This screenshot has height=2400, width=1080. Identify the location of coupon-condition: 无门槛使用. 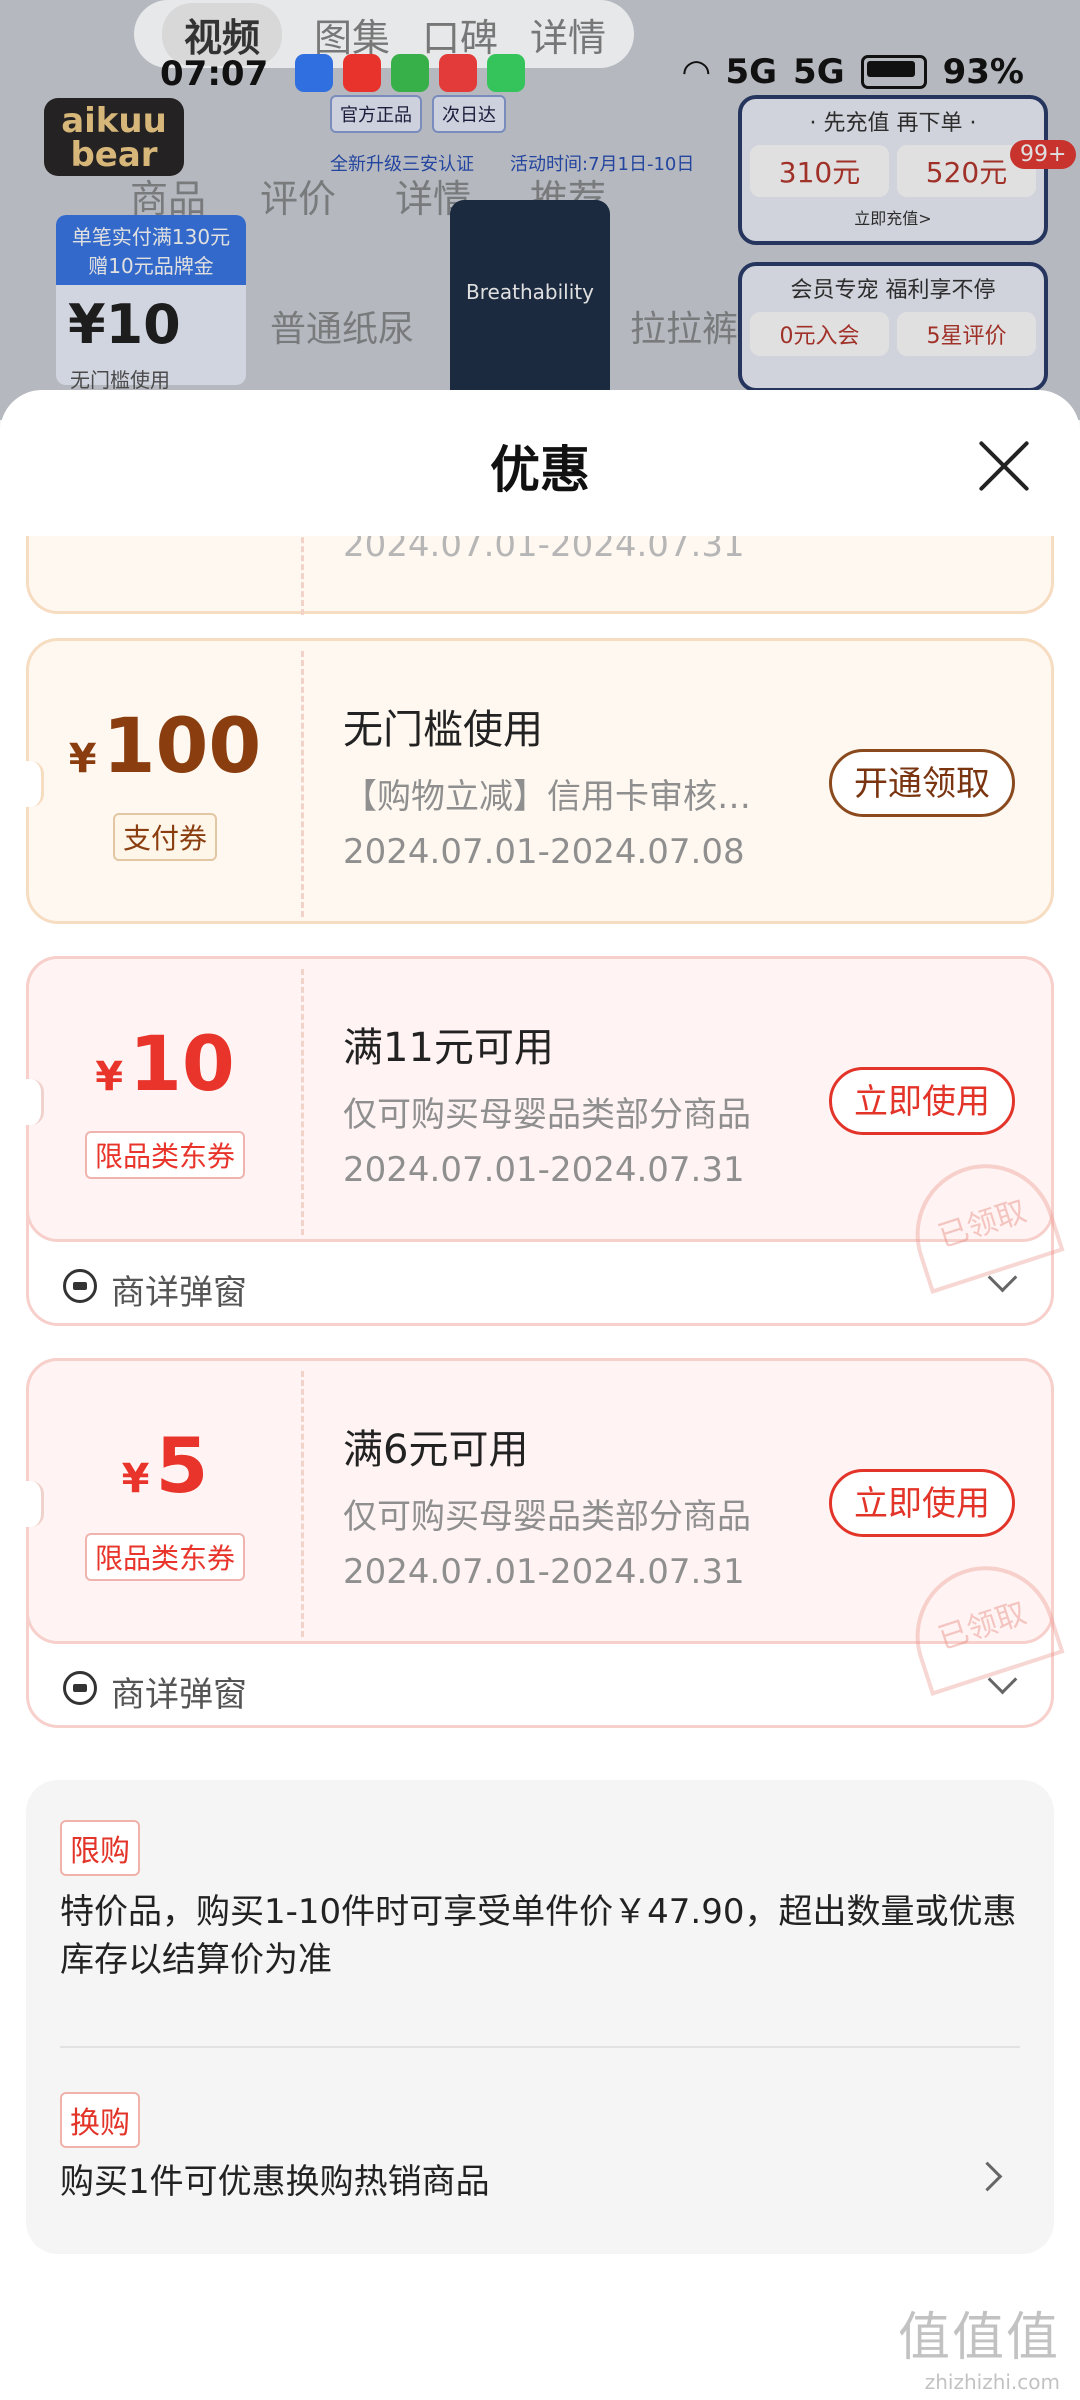
(443, 730).